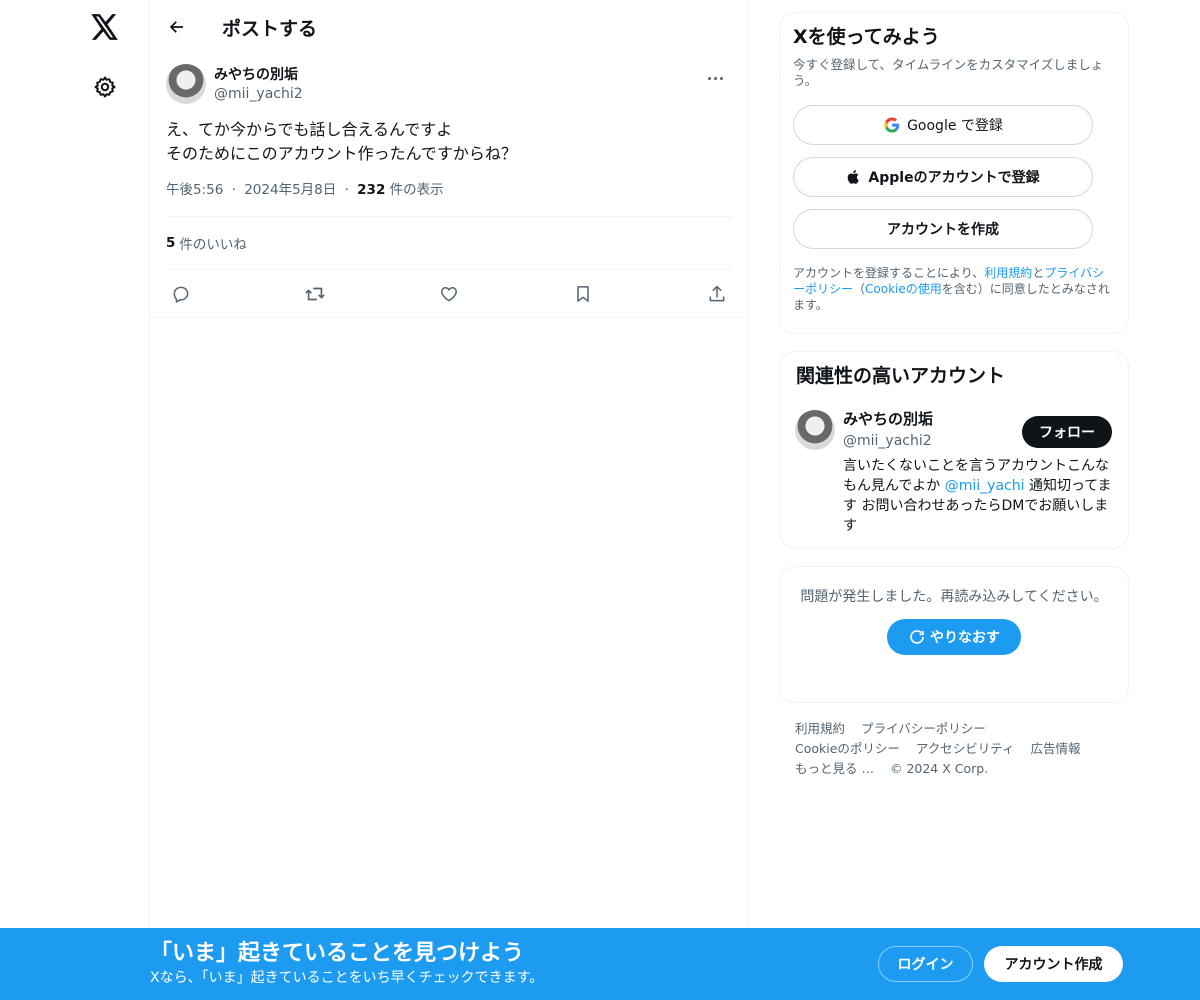 The image size is (1200, 1000). I want to click on views-count: 232, so click(371, 190).